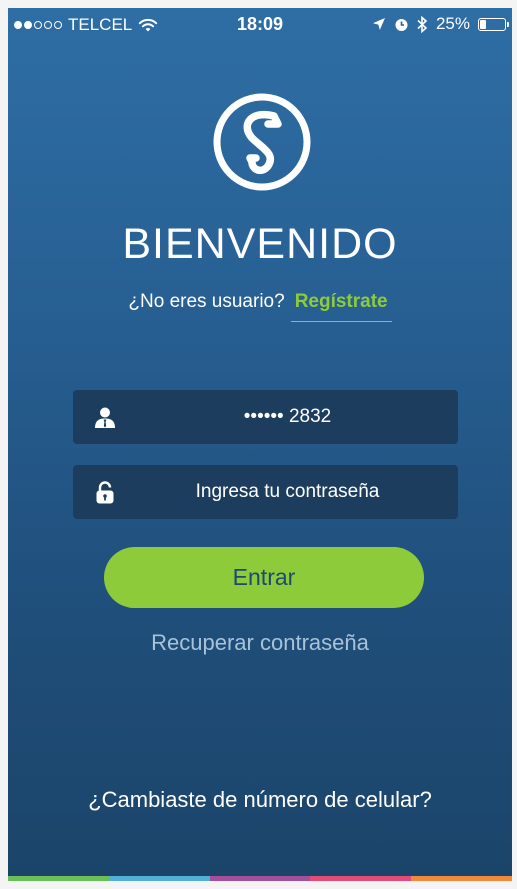  What do you see at coordinates (493, 24) in the screenshot?
I see `battery-icon` at bounding box center [493, 24].